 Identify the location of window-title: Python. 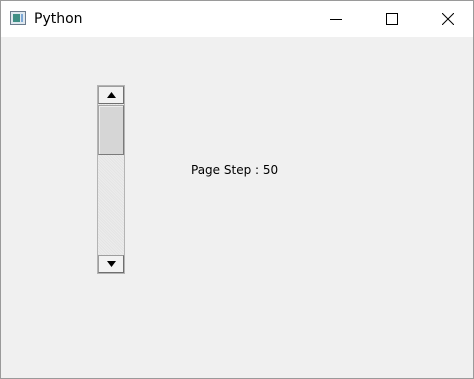
(58, 19).